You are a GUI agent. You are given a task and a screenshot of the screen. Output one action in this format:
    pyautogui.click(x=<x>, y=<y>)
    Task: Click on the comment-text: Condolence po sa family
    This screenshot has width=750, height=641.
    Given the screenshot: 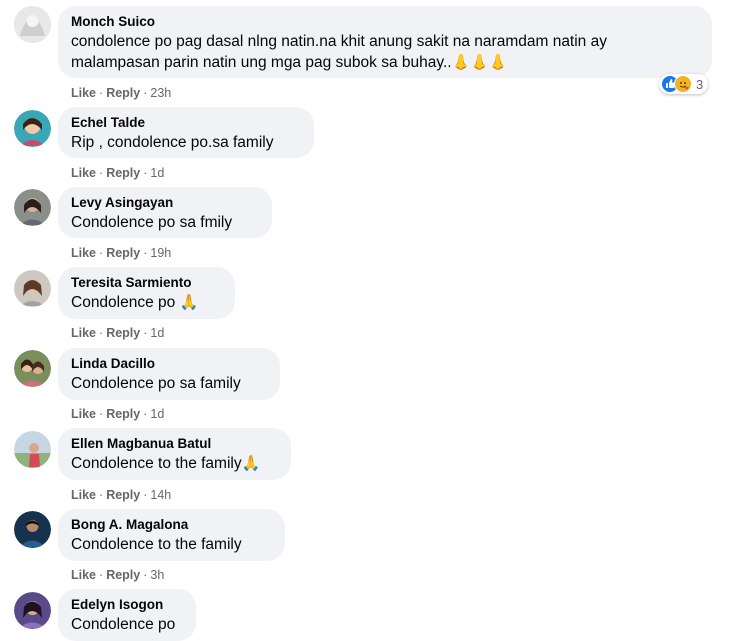 What is the action you would take?
    pyautogui.click(x=156, y=383)
    